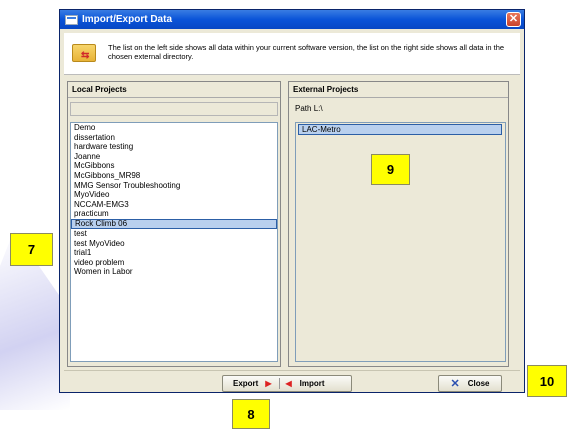  I want to click on local-project-item: Demo, so click(174, 128).